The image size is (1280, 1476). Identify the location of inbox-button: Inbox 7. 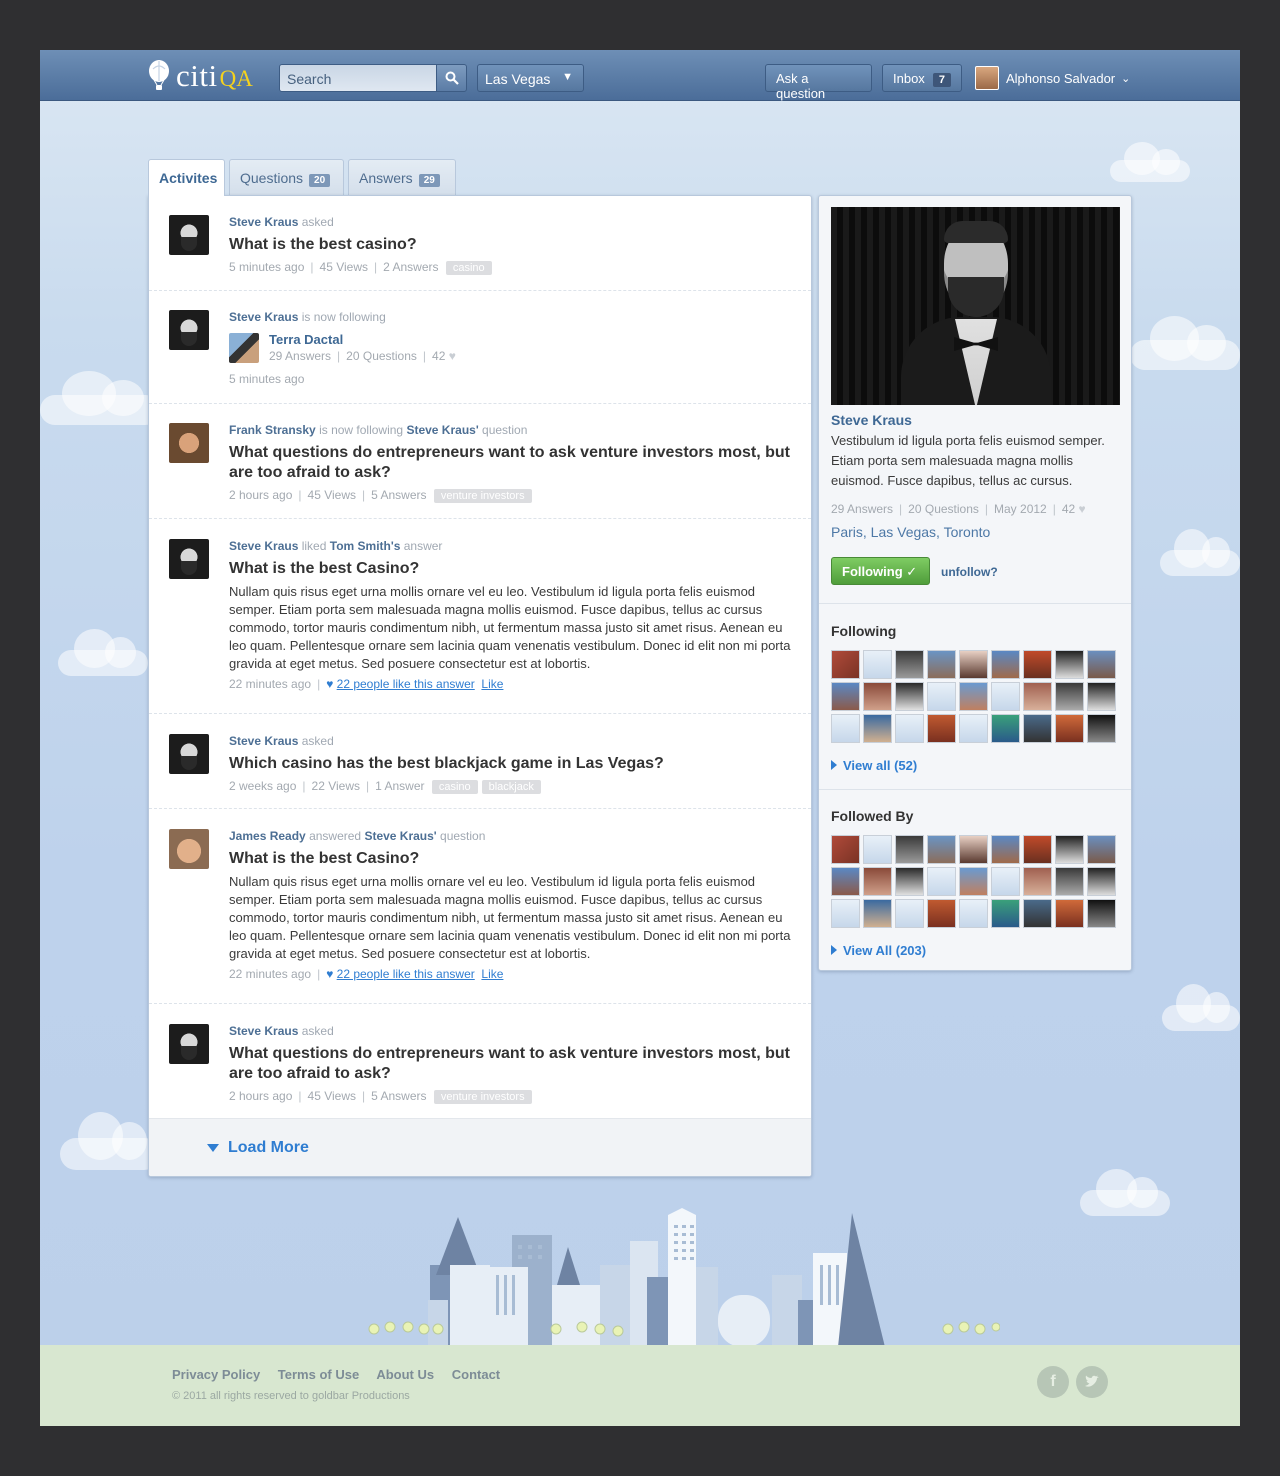
(922, 78).